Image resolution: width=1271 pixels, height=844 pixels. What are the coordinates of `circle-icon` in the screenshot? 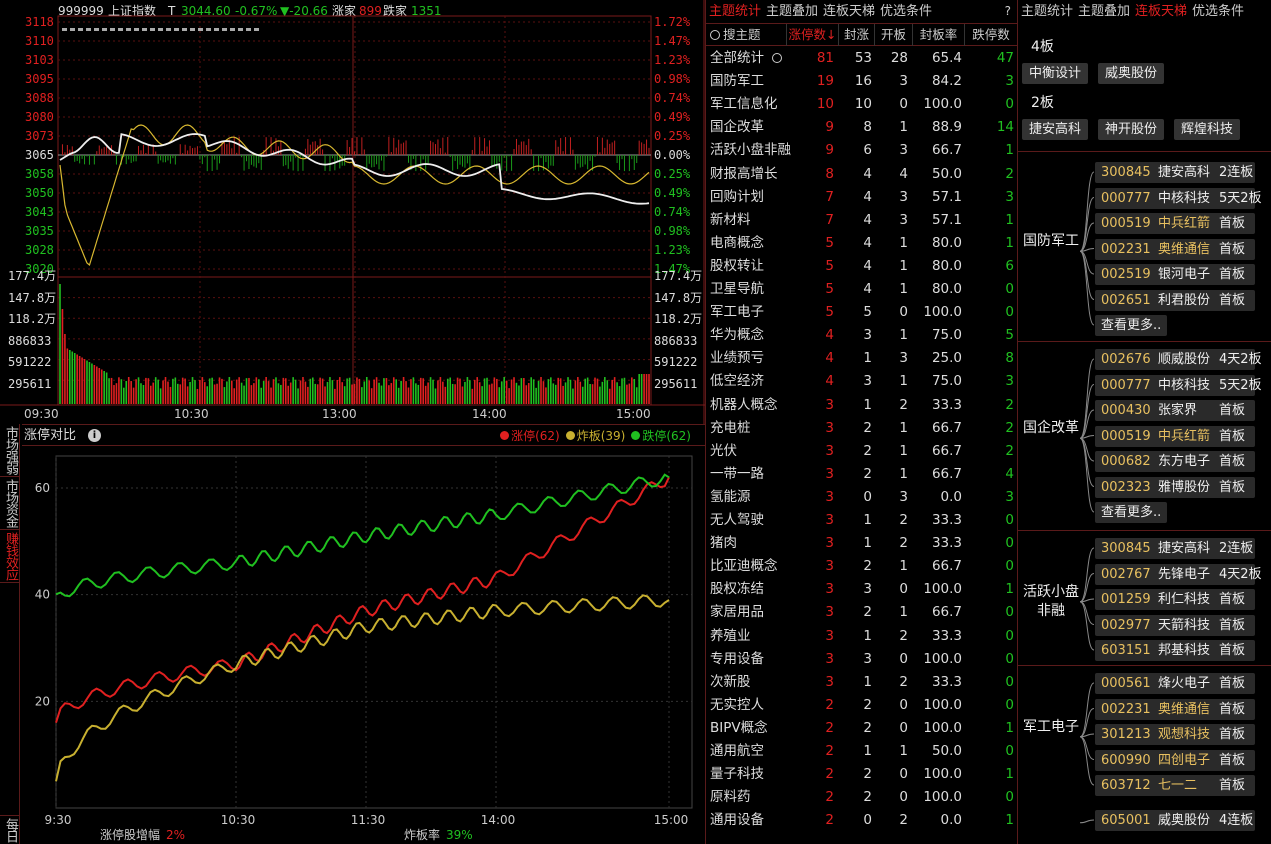 It's located at (777, 58).